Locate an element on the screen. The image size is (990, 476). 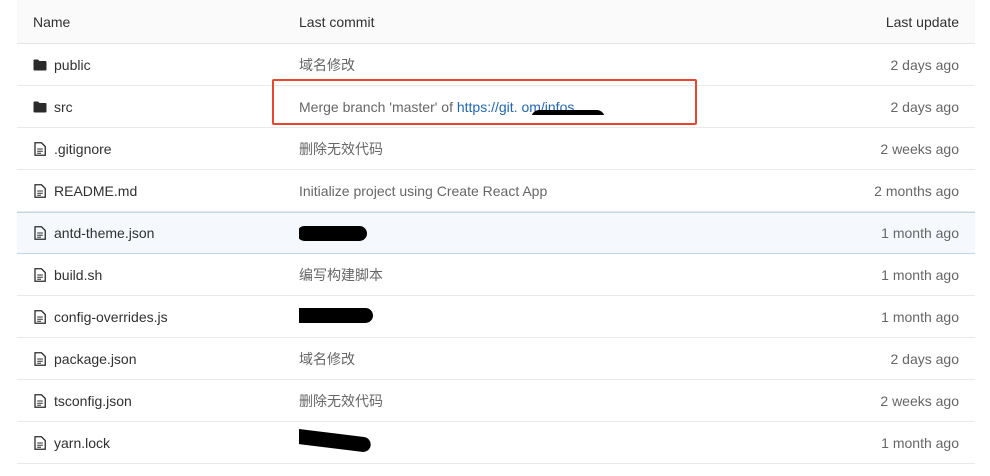
file-name-link: .gitignore is located at coordinates (83, 149).